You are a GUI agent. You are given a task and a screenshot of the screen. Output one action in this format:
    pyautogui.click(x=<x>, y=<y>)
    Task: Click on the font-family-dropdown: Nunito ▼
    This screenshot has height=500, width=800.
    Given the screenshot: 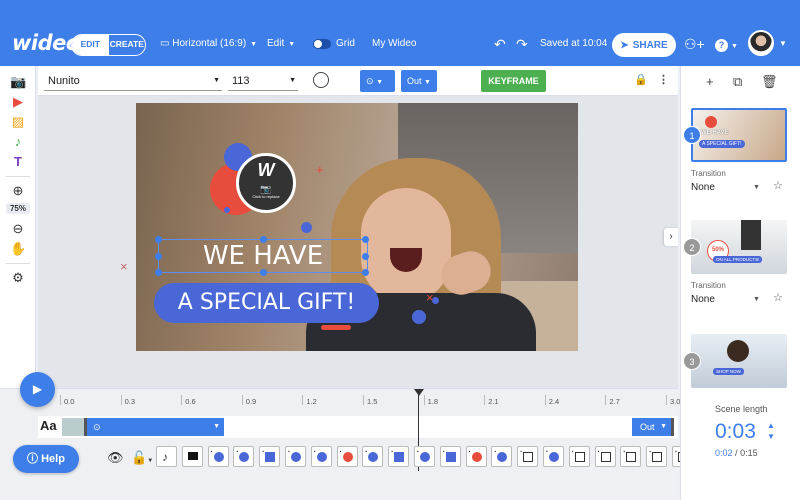 What is the action you would take?
    pyautogui.click(x=133, y=81)
    